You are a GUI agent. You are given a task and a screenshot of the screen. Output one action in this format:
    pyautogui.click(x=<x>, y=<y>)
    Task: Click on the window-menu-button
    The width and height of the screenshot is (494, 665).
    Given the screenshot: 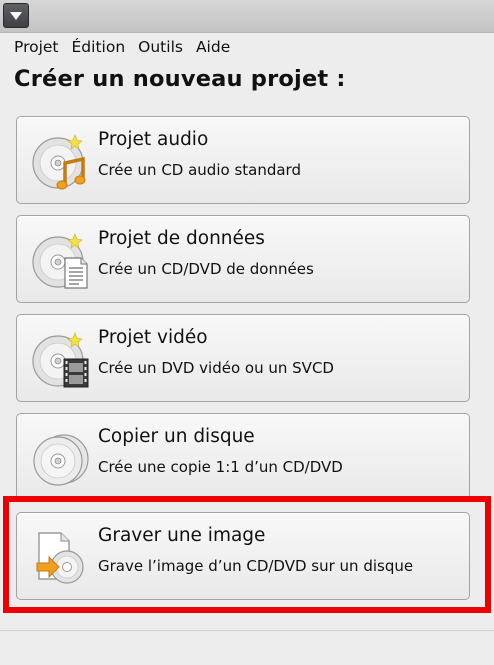 What is the action you would take?
    pyautogui.click(x=16, y=15)
    